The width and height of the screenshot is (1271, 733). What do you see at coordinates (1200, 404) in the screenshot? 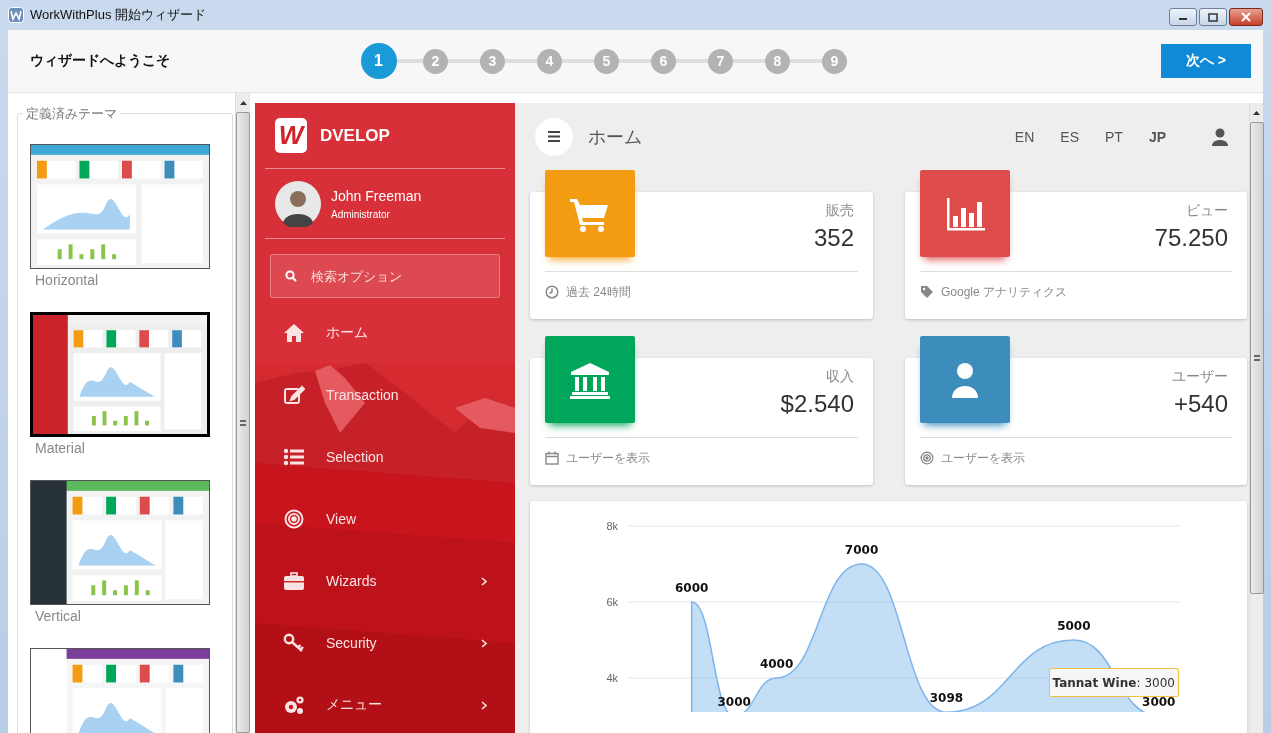
I see `stat-value: +540` at bounding box center [1200, 404].